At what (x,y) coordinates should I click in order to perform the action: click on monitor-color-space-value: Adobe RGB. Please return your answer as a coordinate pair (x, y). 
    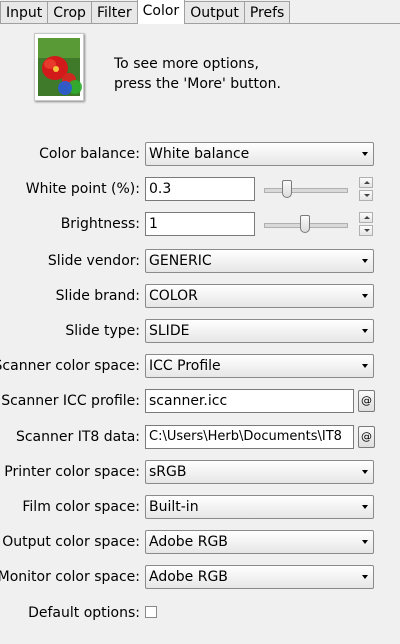
    Looking at the image, I should click on (188, 577).